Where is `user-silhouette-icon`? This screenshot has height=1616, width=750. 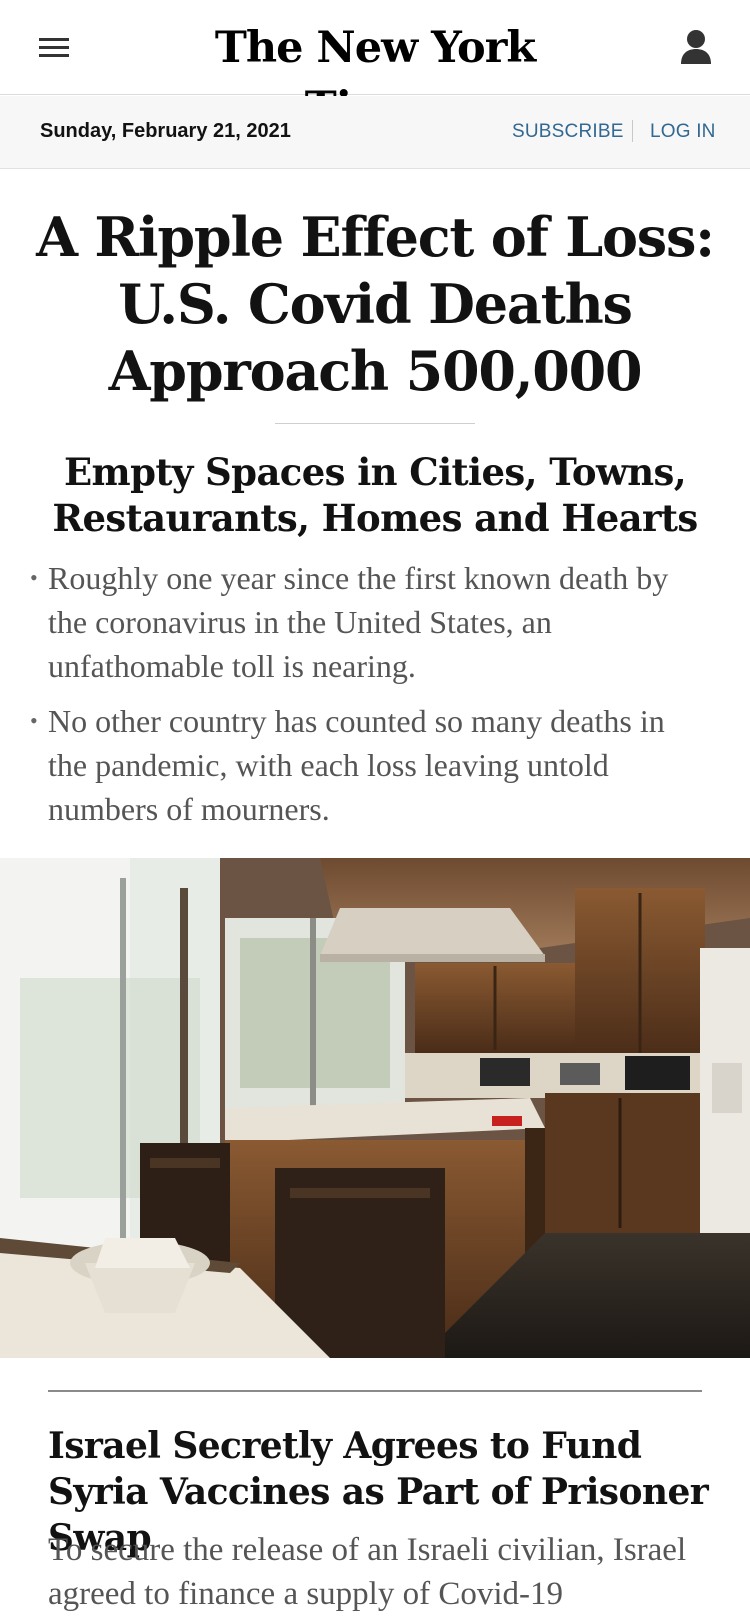
user-silhouette-icon is located at coordinates (696, 47).